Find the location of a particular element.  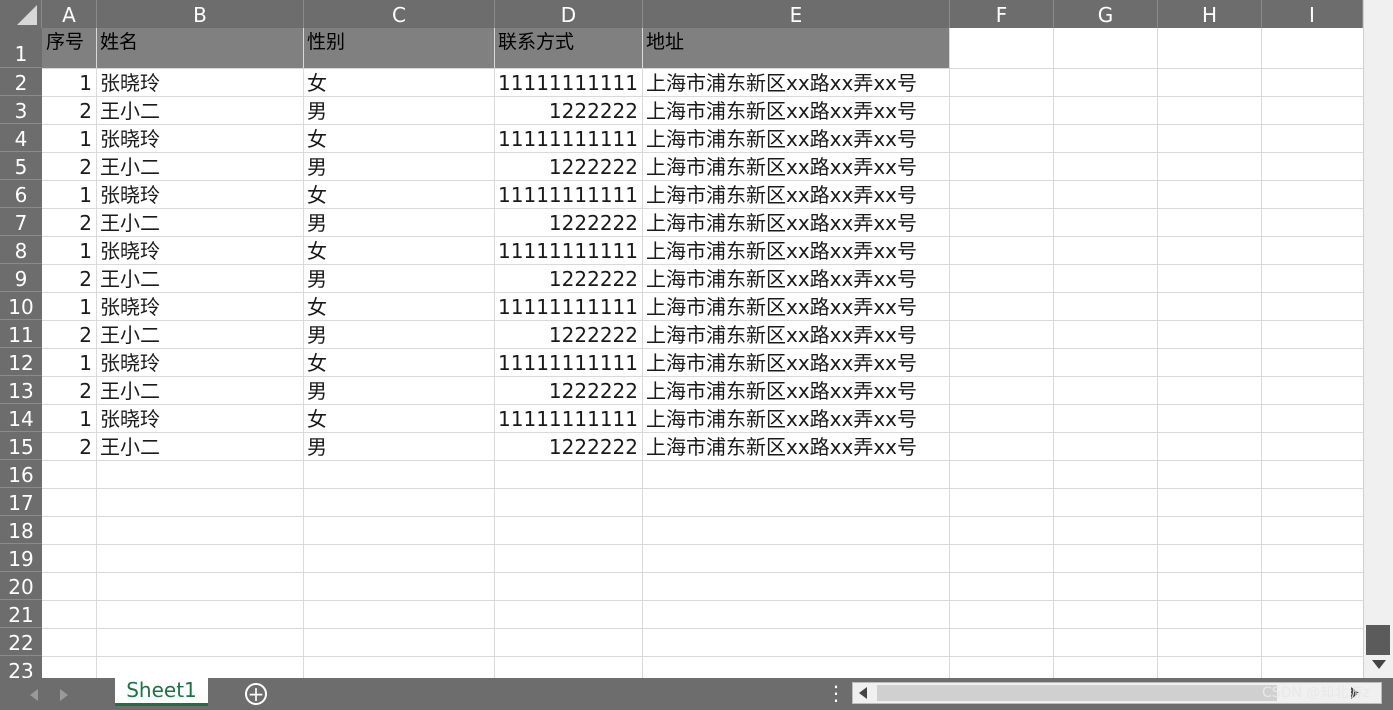

row-header-5: 5 is located at coordinates (21, 166).